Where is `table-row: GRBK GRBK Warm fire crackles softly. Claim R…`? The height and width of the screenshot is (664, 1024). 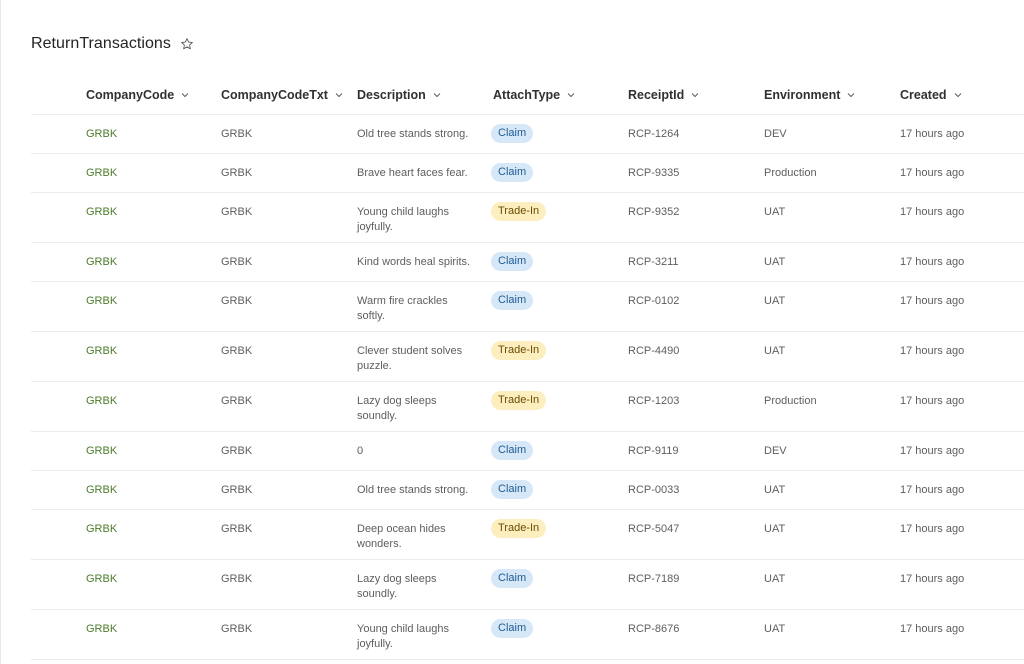
table-row: GRBK GRBK Warm fire crackles softly. Claim R… is located at coordinates (527, 307).